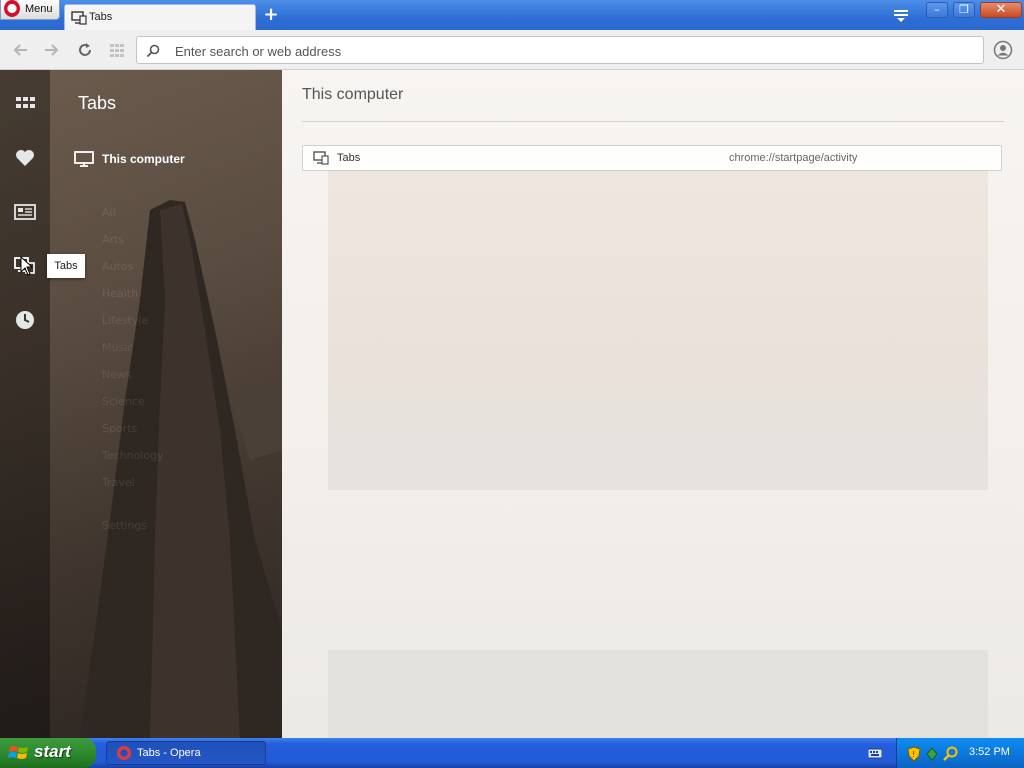  Describe the element at coordinates (25, 212) in the screenshot. I see `news-icon` at that location.